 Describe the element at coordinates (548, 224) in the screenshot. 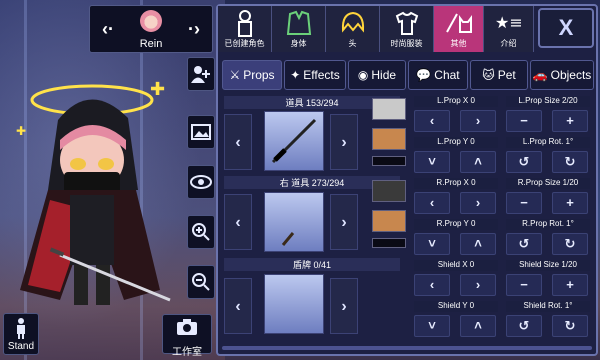

I see `control-label: R.Prop Rot. 1°` at that location.